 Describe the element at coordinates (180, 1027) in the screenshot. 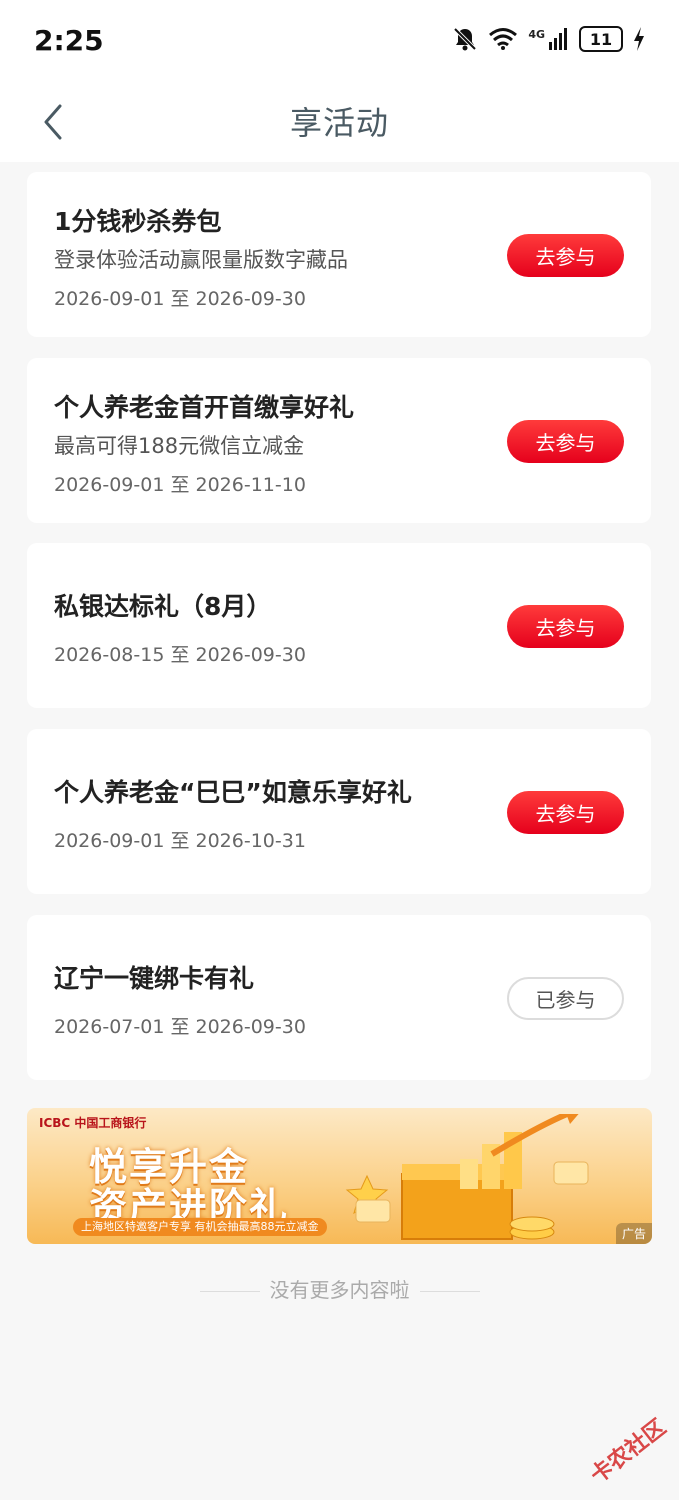

I see `activity-date: 2026-07-01 至 2026-09-30` at that location.